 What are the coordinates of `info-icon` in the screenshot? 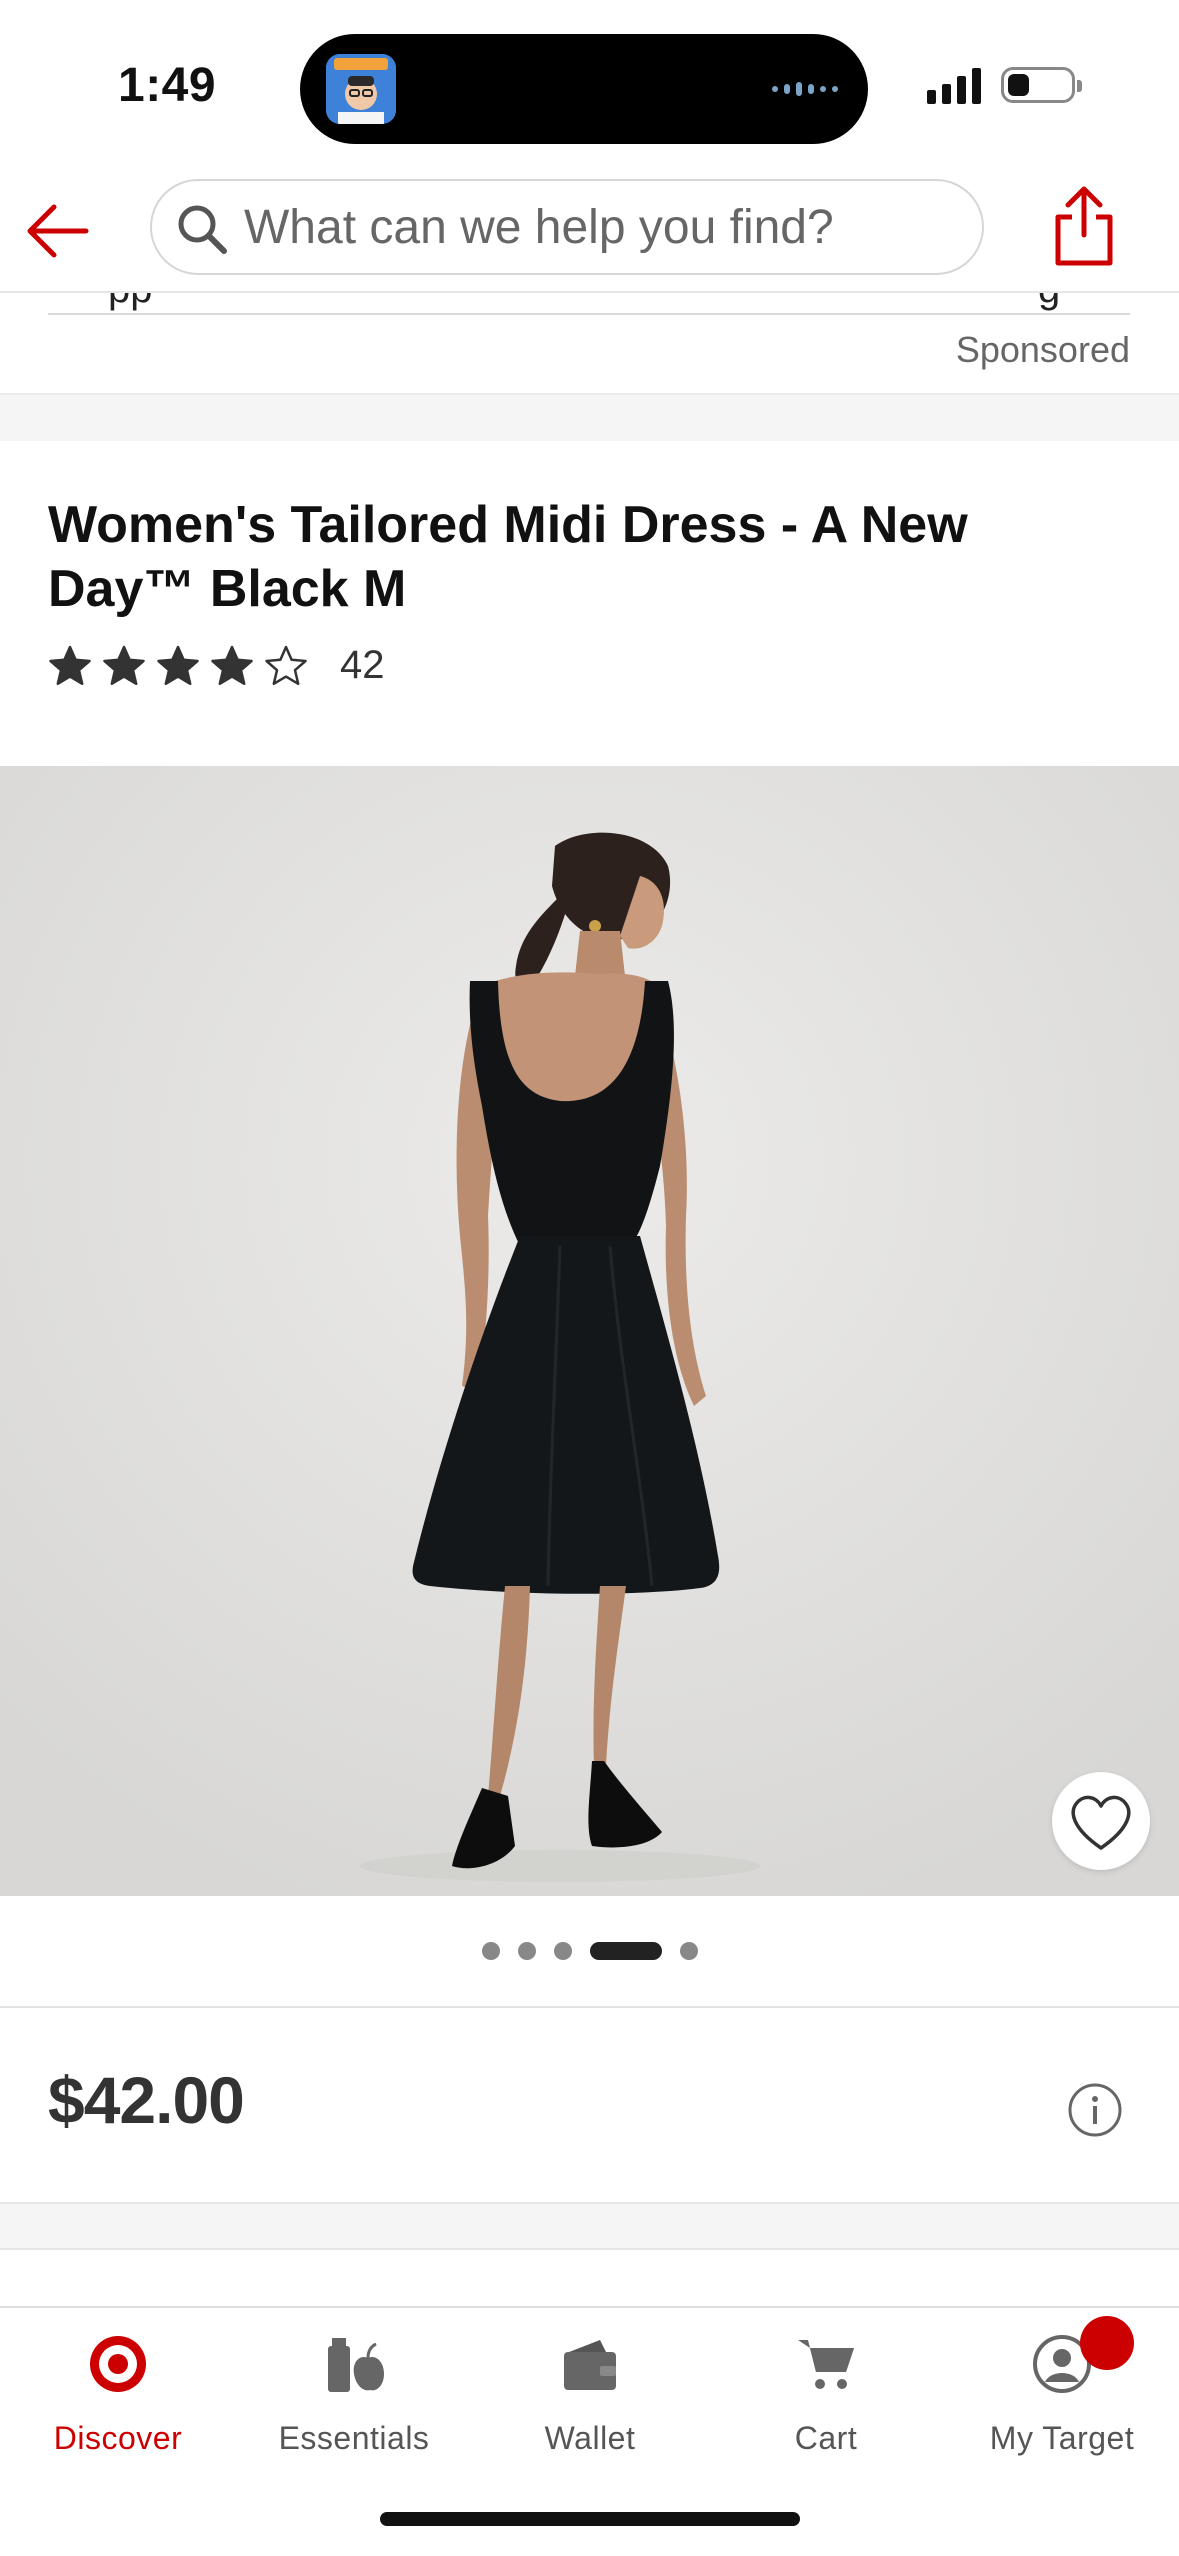 It's located at (1095, 2110).